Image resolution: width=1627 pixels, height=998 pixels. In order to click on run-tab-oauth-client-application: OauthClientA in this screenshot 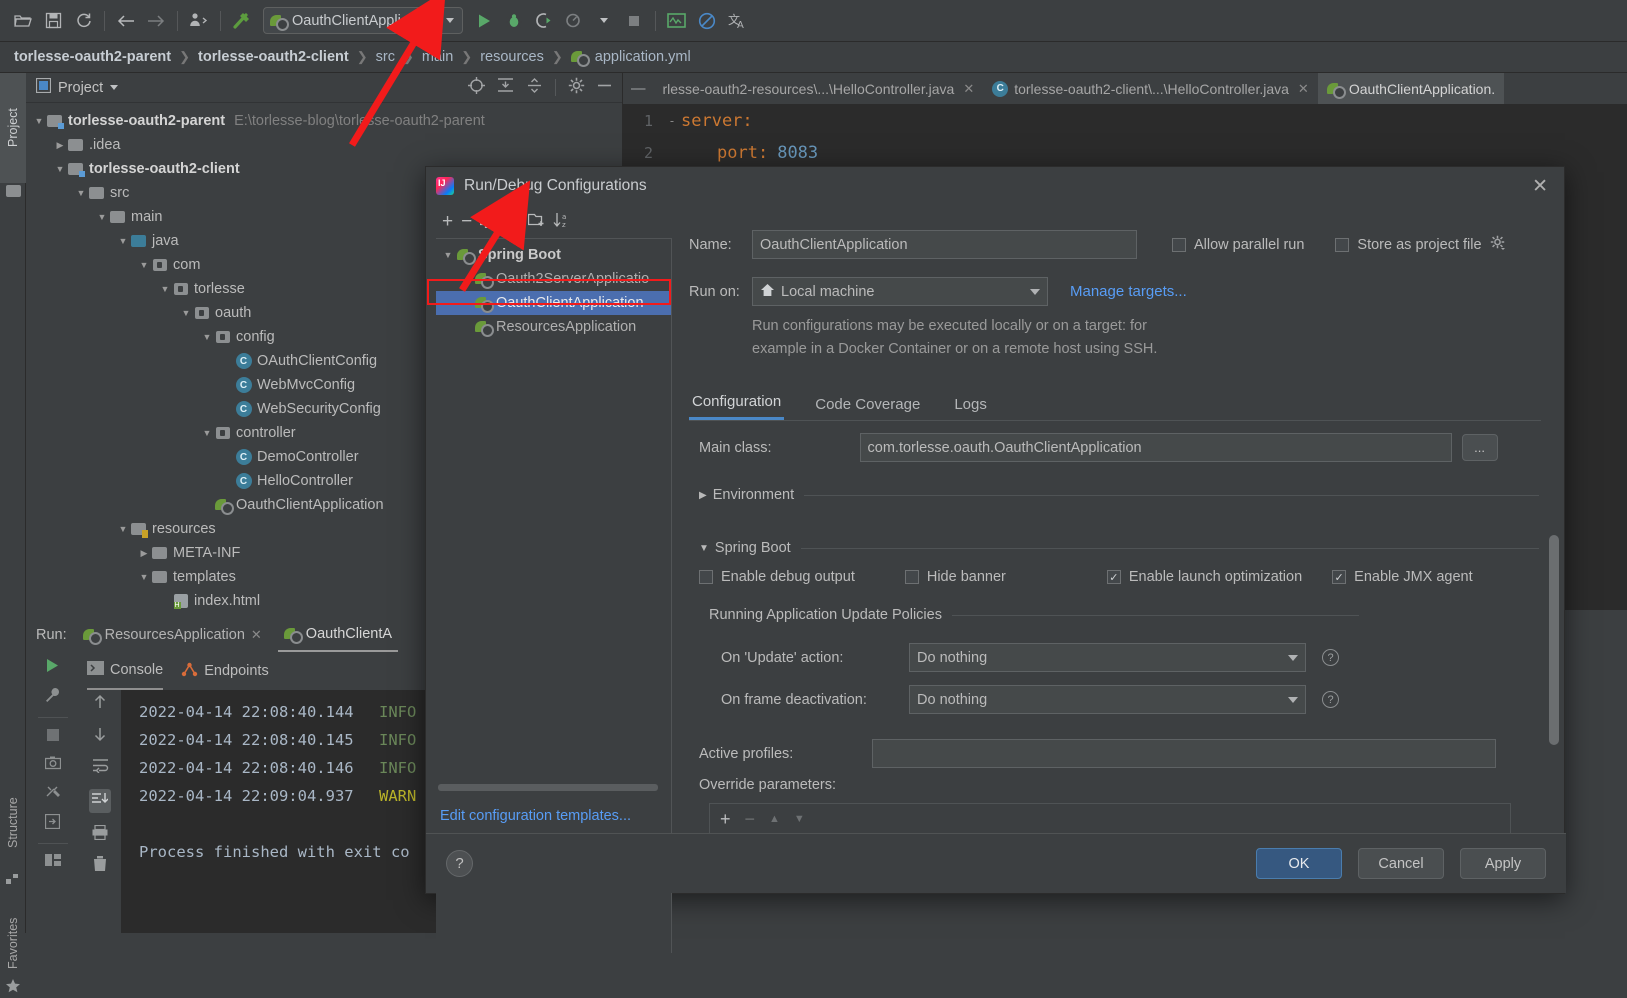, I will do `click(338, 635)`.